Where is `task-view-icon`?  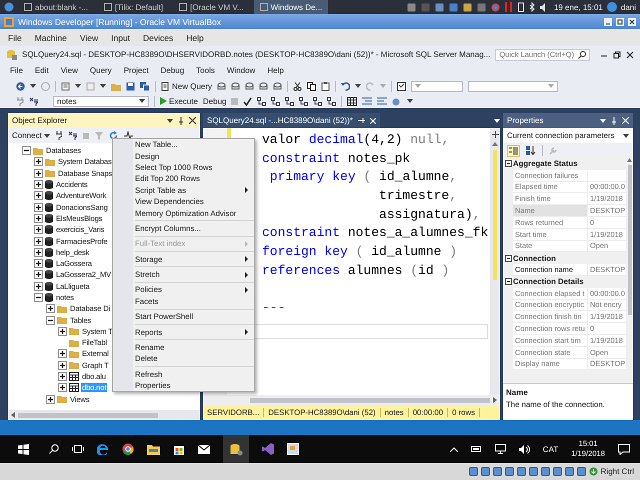
task-view-icon is located at coordinates (78, 449).